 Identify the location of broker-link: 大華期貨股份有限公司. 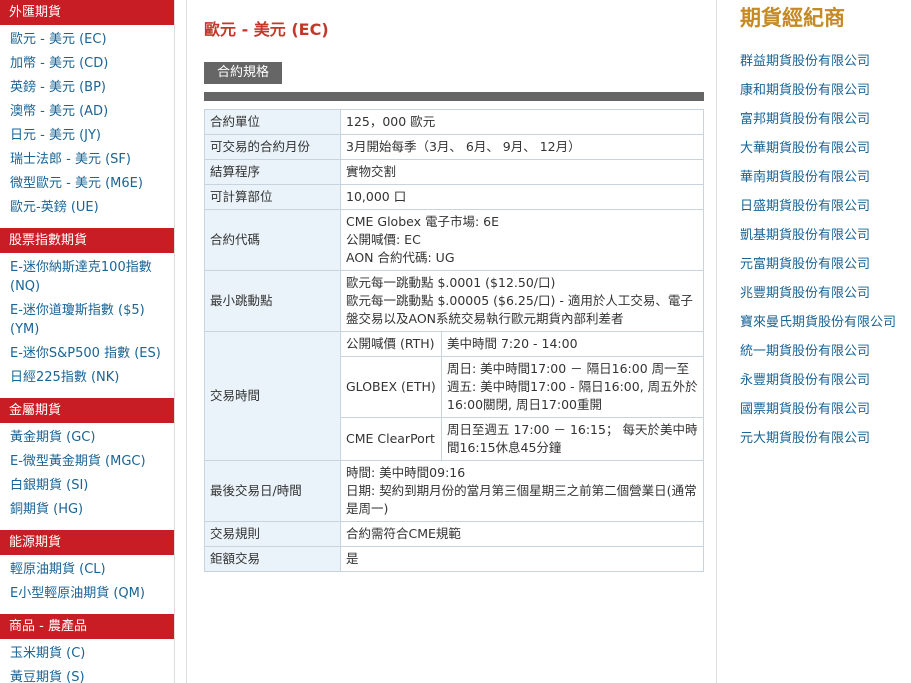
(818, 153).